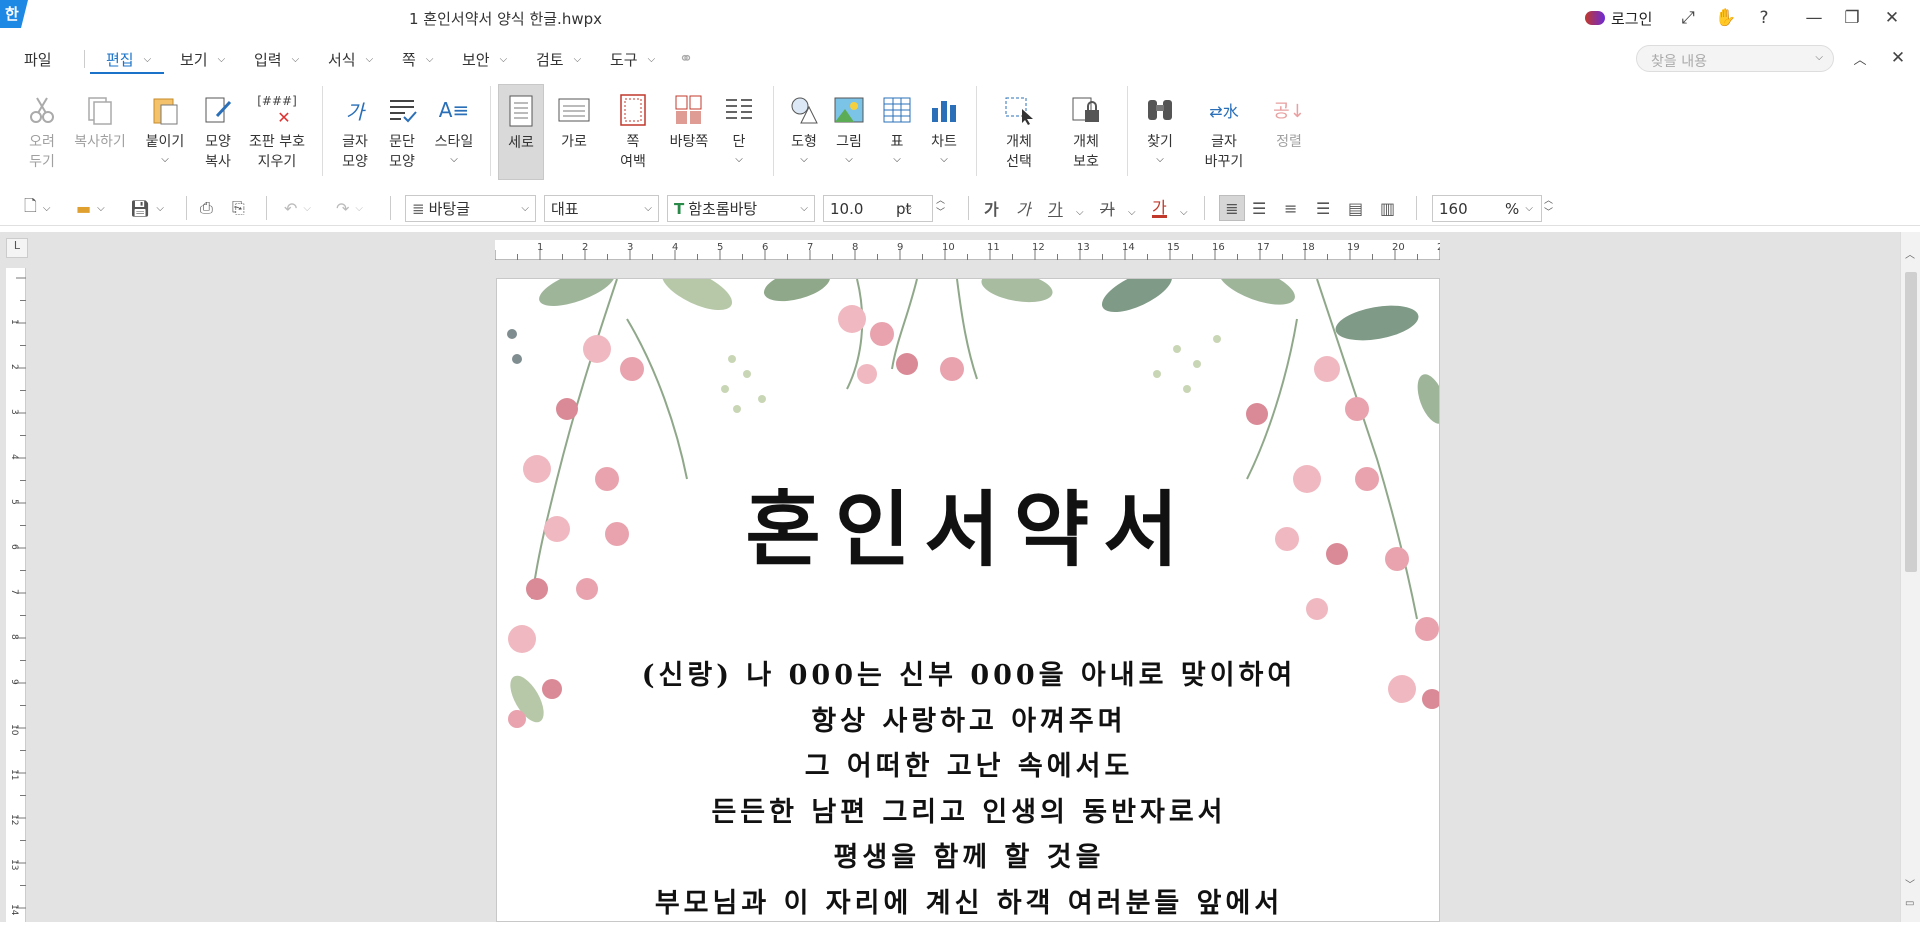  What do you see at coordinates (944, 132) in the screenshot?
I see `chart-button: 차트 ⌵` at bounding box center [944, 132].